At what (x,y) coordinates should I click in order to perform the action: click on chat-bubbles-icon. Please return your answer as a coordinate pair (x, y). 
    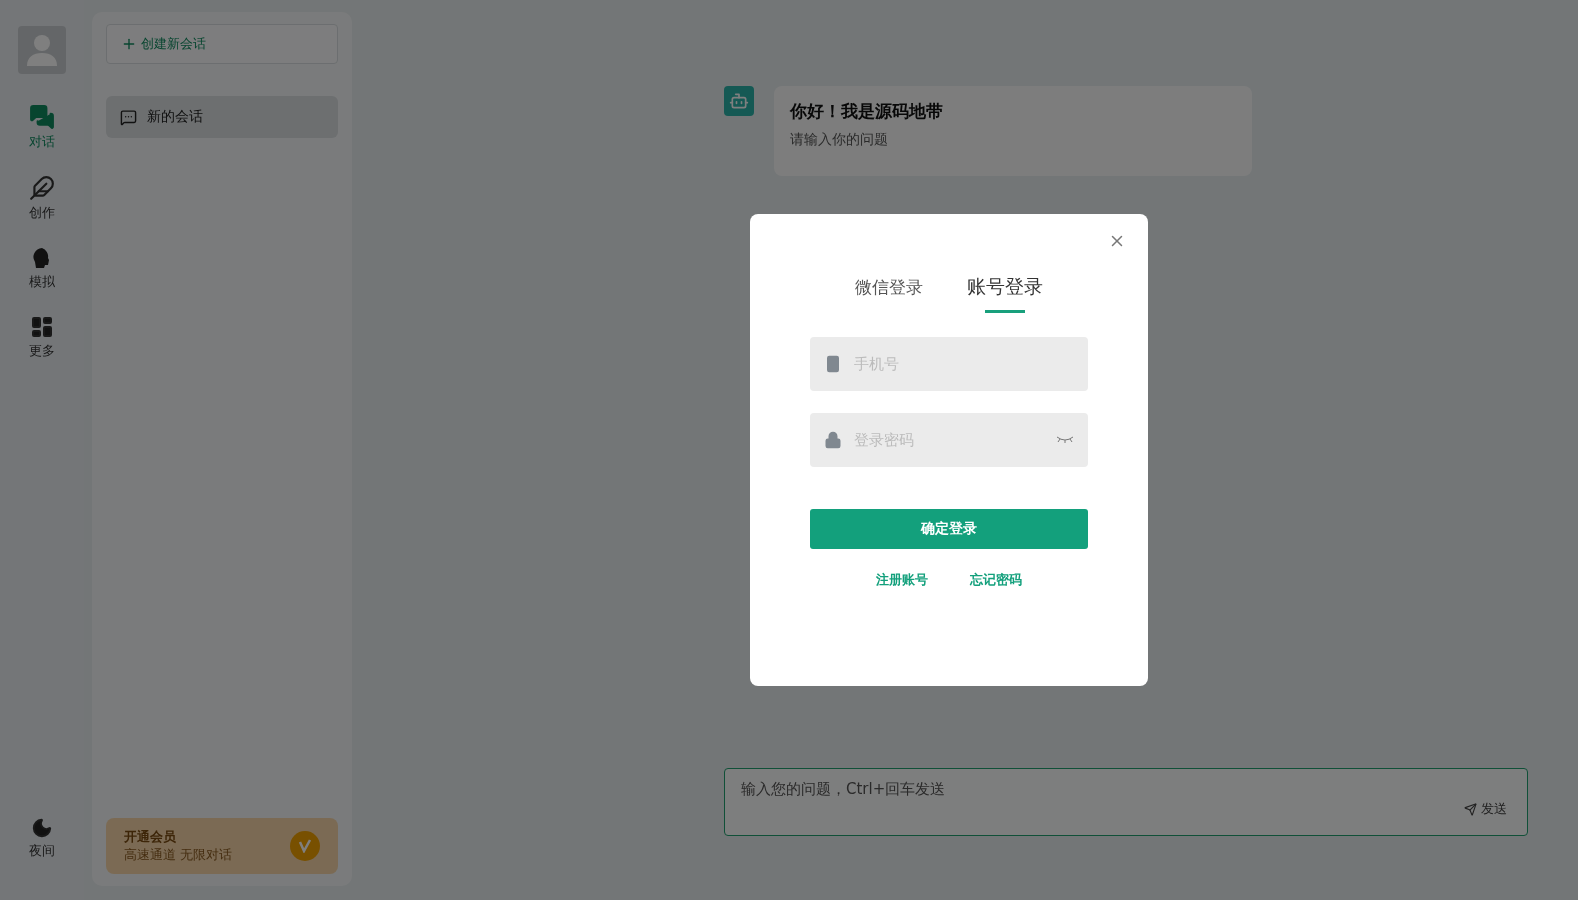
    Looking at the image, I should click on (42, 117).